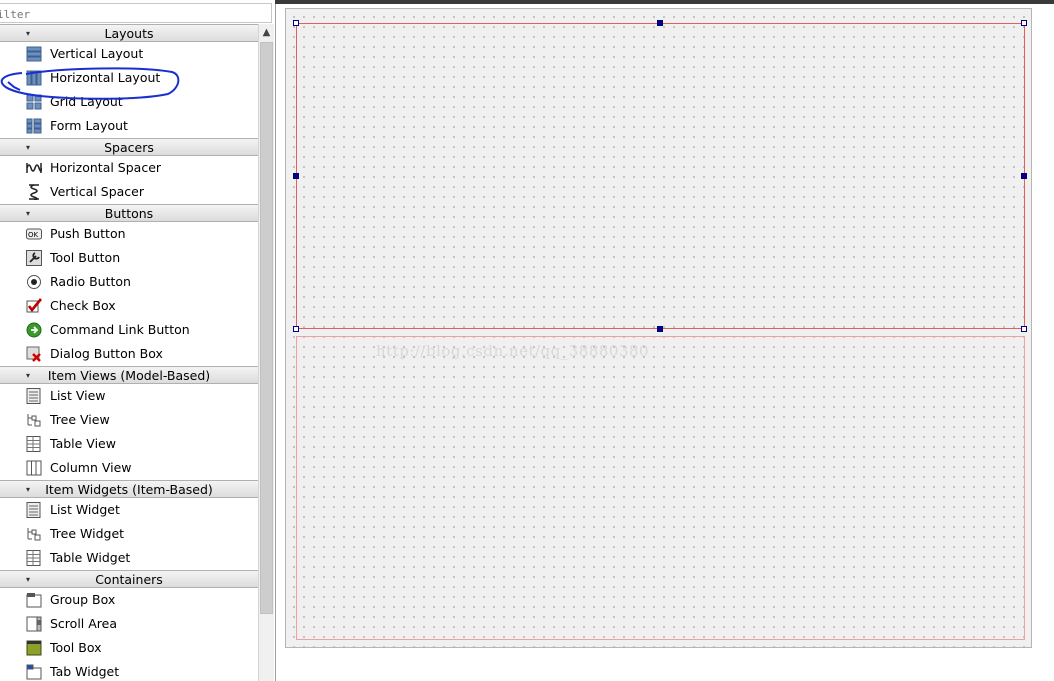 This screenshot has height=681, width=1054. I want to click on widget-item: Table View, so click(129, 444).